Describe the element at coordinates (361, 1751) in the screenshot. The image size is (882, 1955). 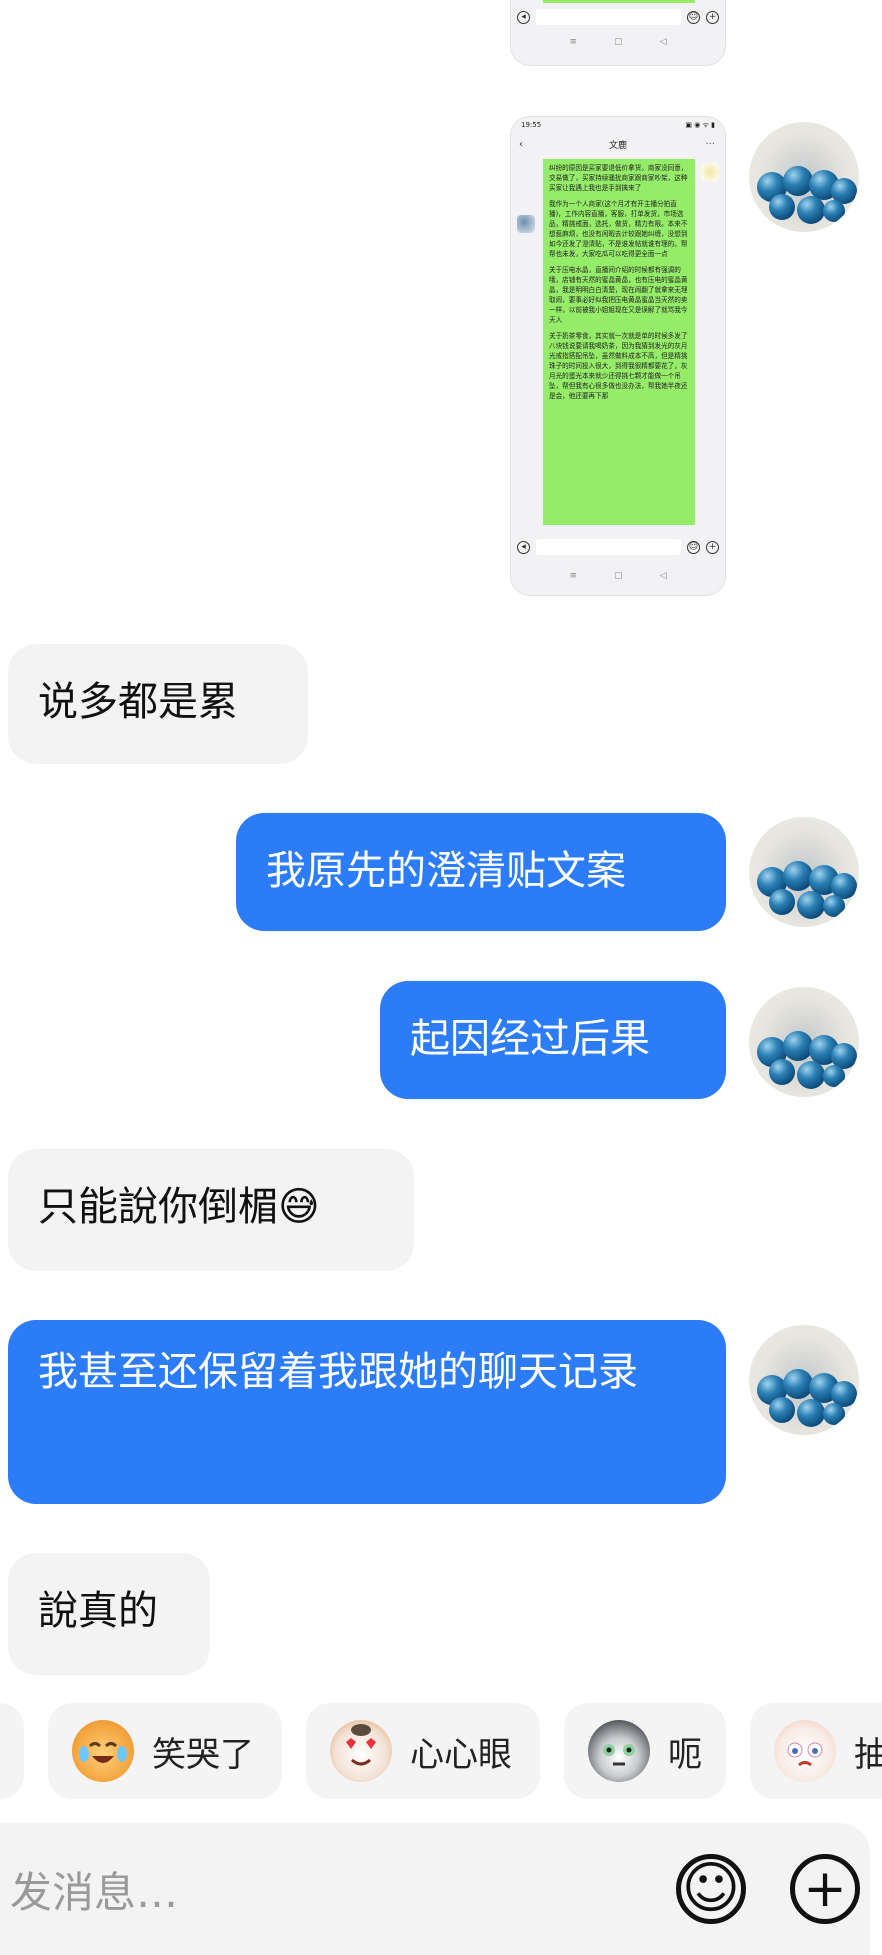
I see `heart-eyes-cat-icon` at that location.